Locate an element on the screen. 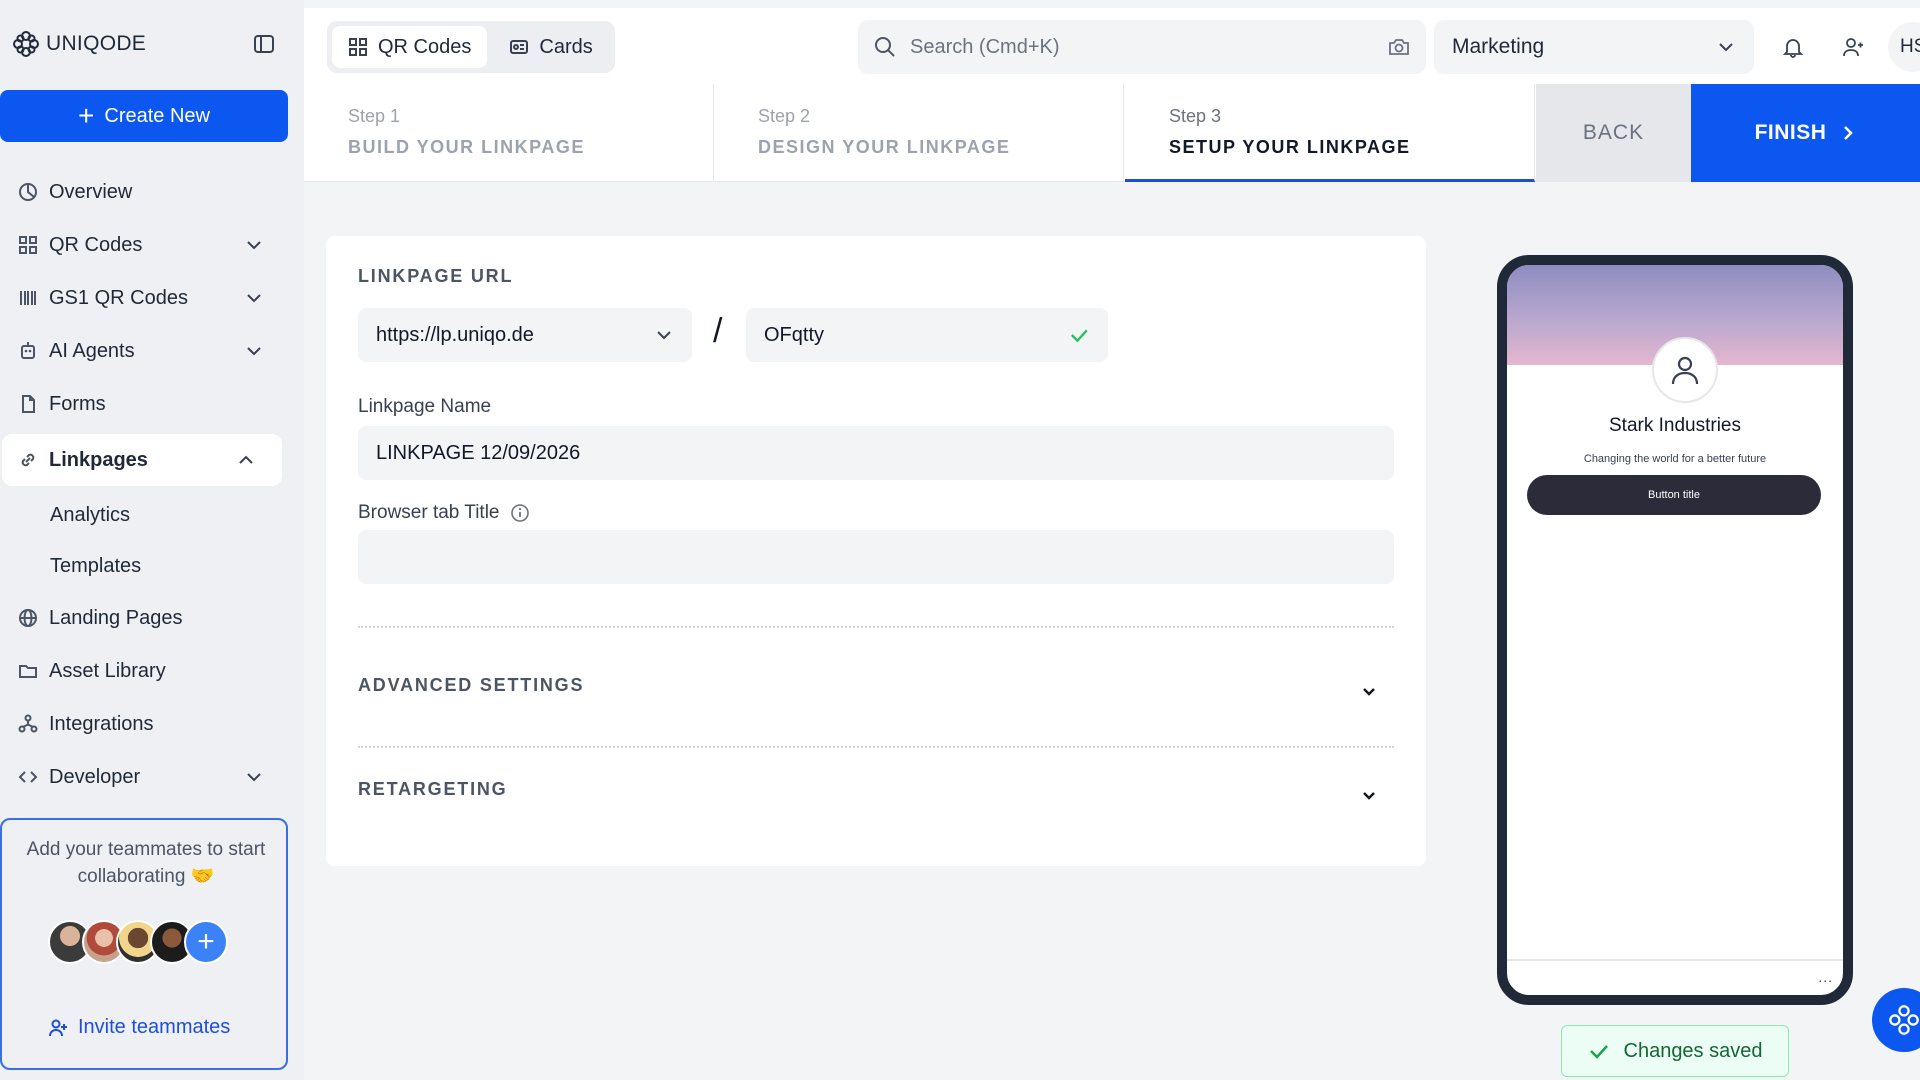 The height and width of the screenshot is (1080, 1920). chevron-right-icon is located at coordinates (1849, 133).